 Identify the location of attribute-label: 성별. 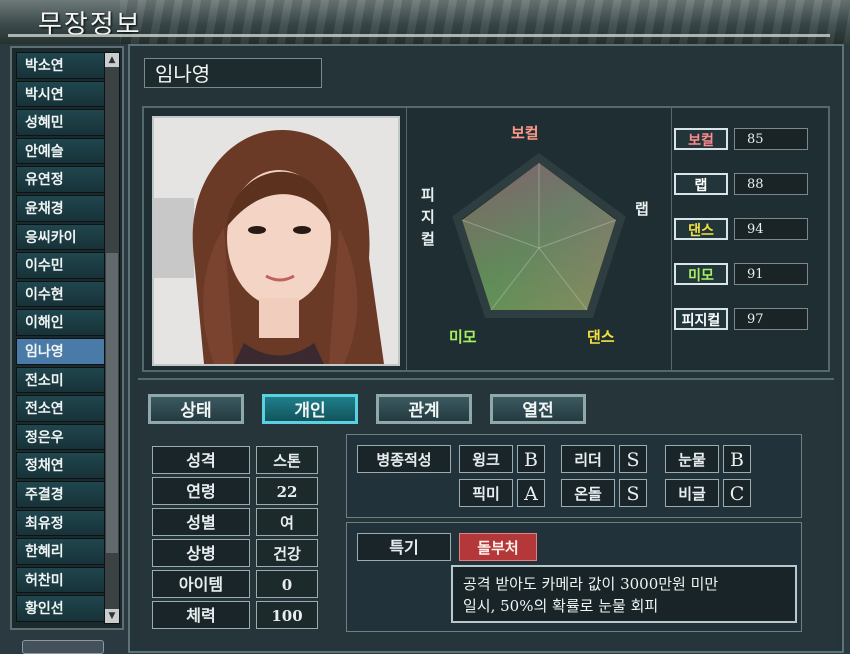
(201, 522).